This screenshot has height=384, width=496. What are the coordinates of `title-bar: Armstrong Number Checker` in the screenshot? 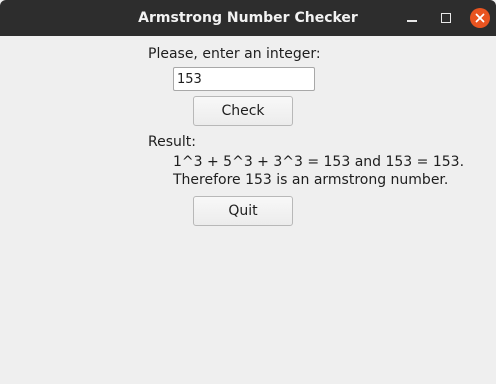 It's located at (248, 18).